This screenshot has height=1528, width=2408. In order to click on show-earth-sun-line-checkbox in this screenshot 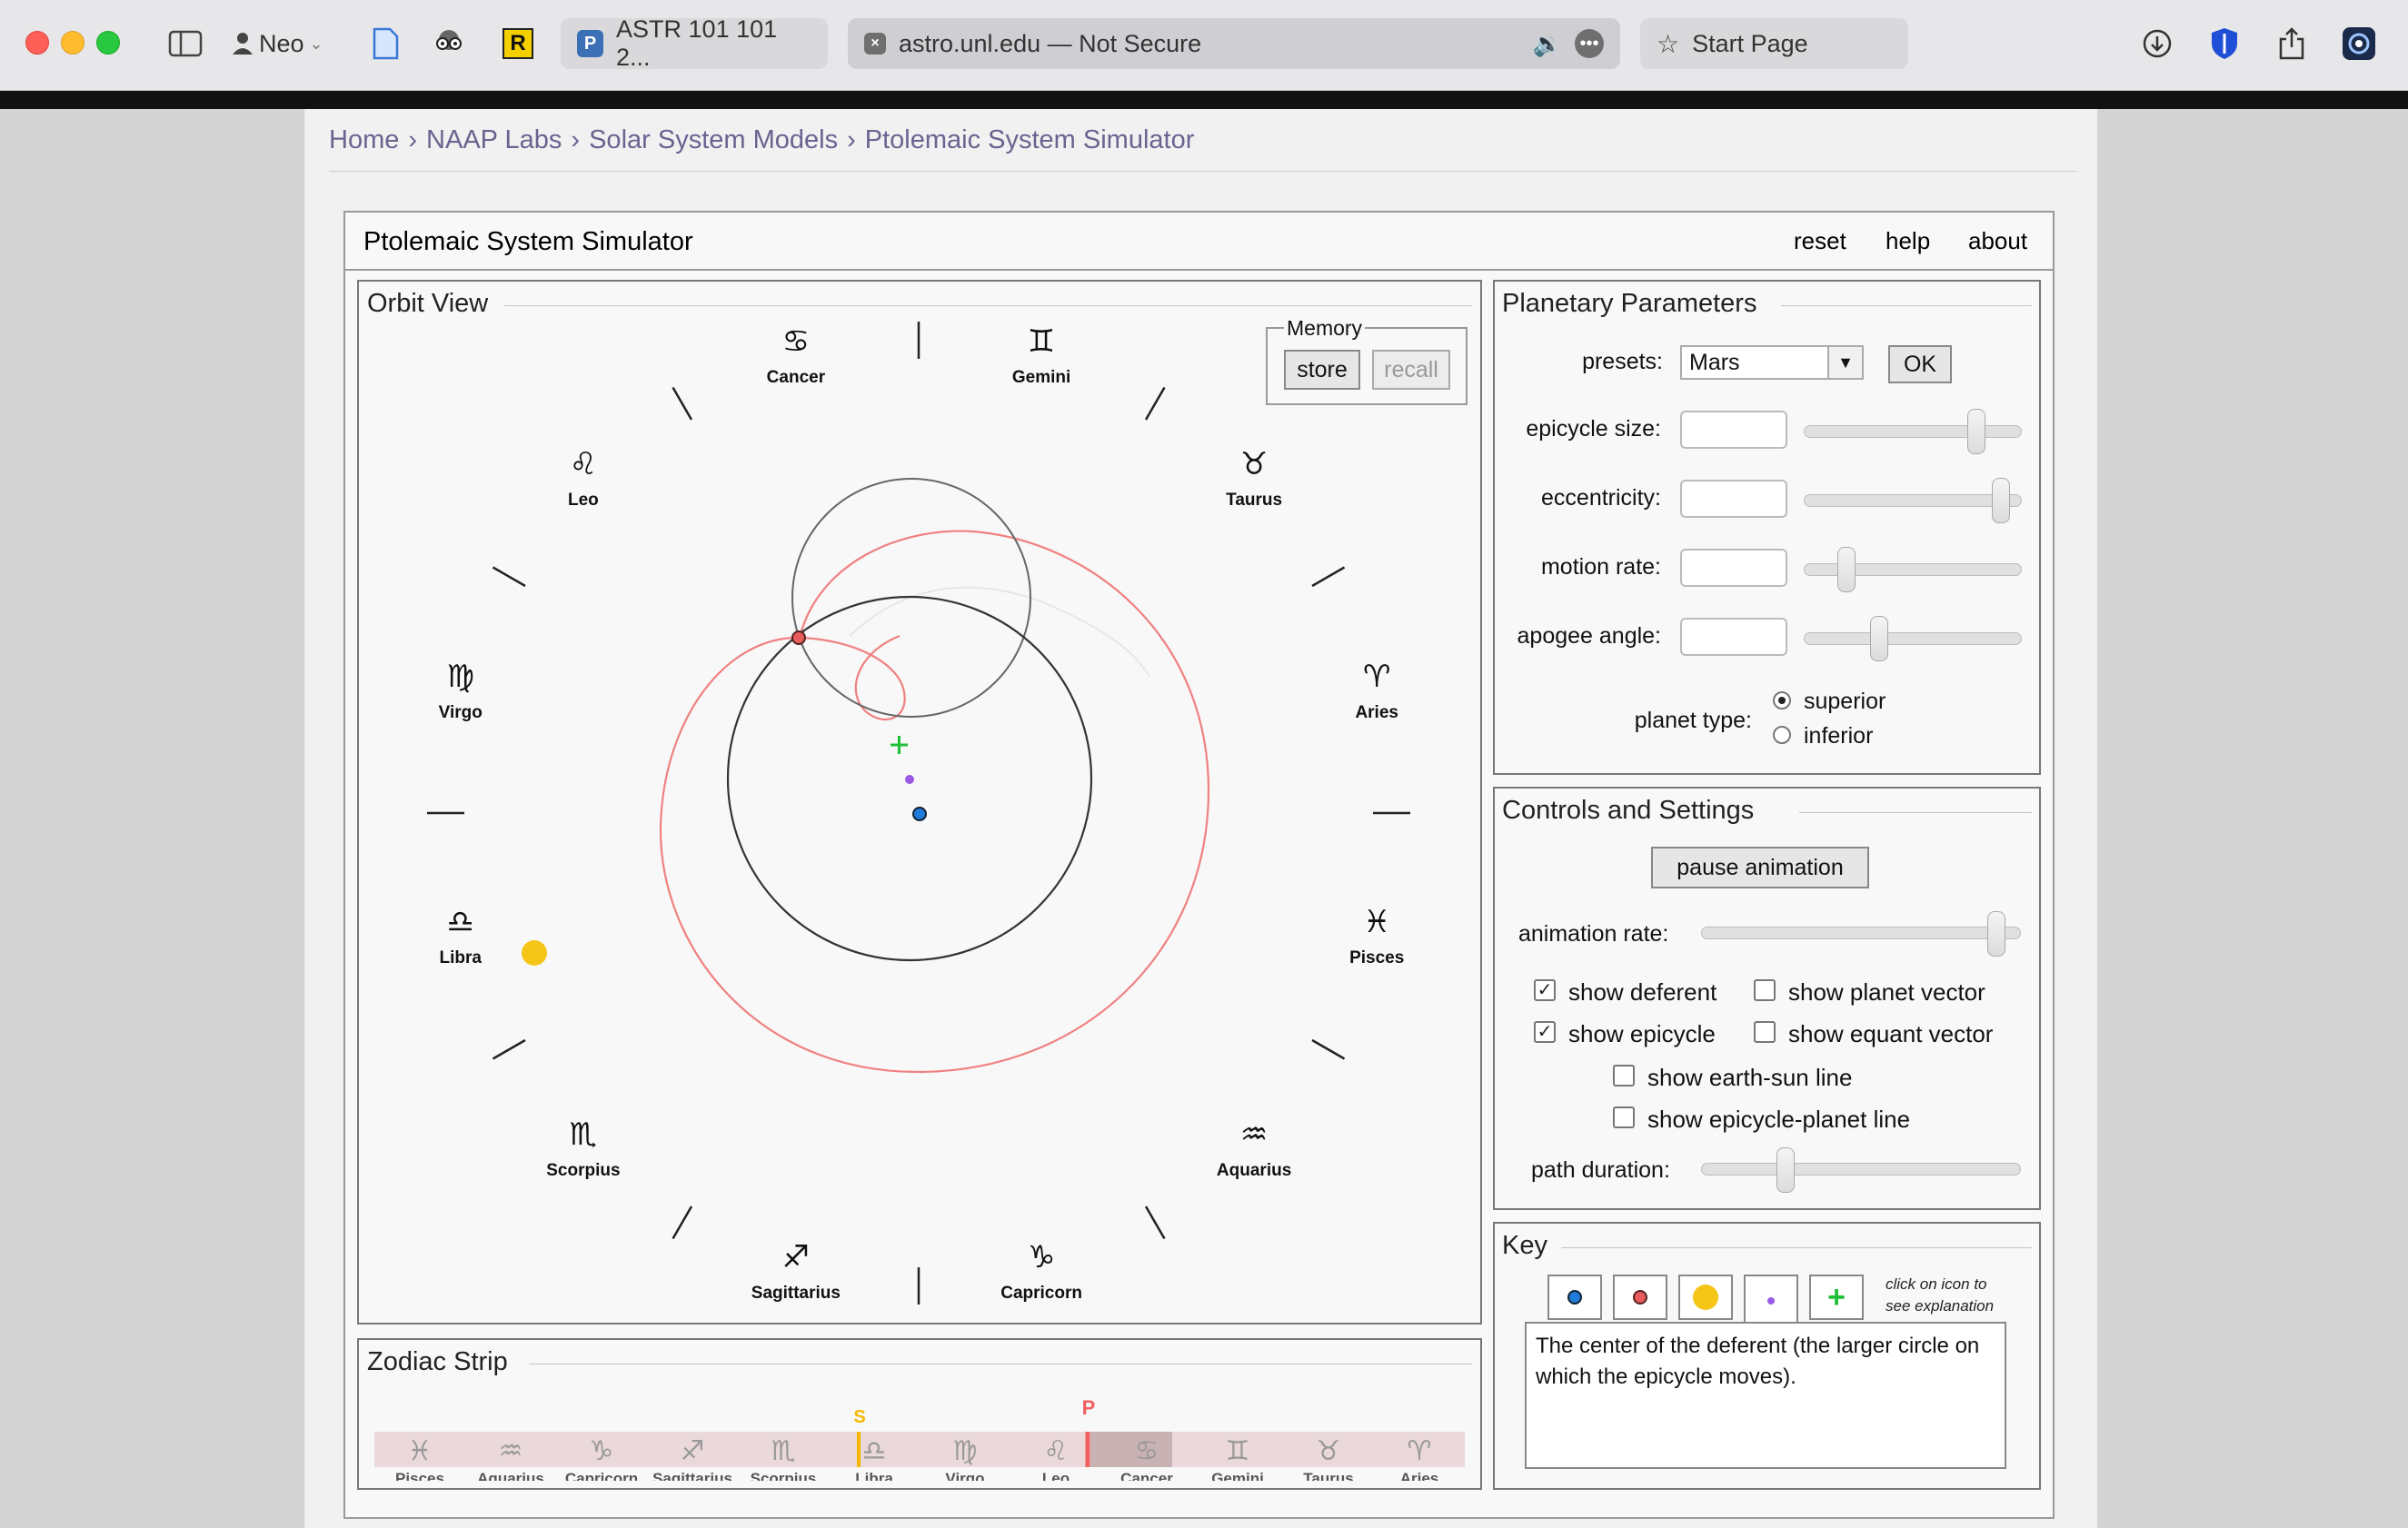, I will do `click(1624, 1075)`.